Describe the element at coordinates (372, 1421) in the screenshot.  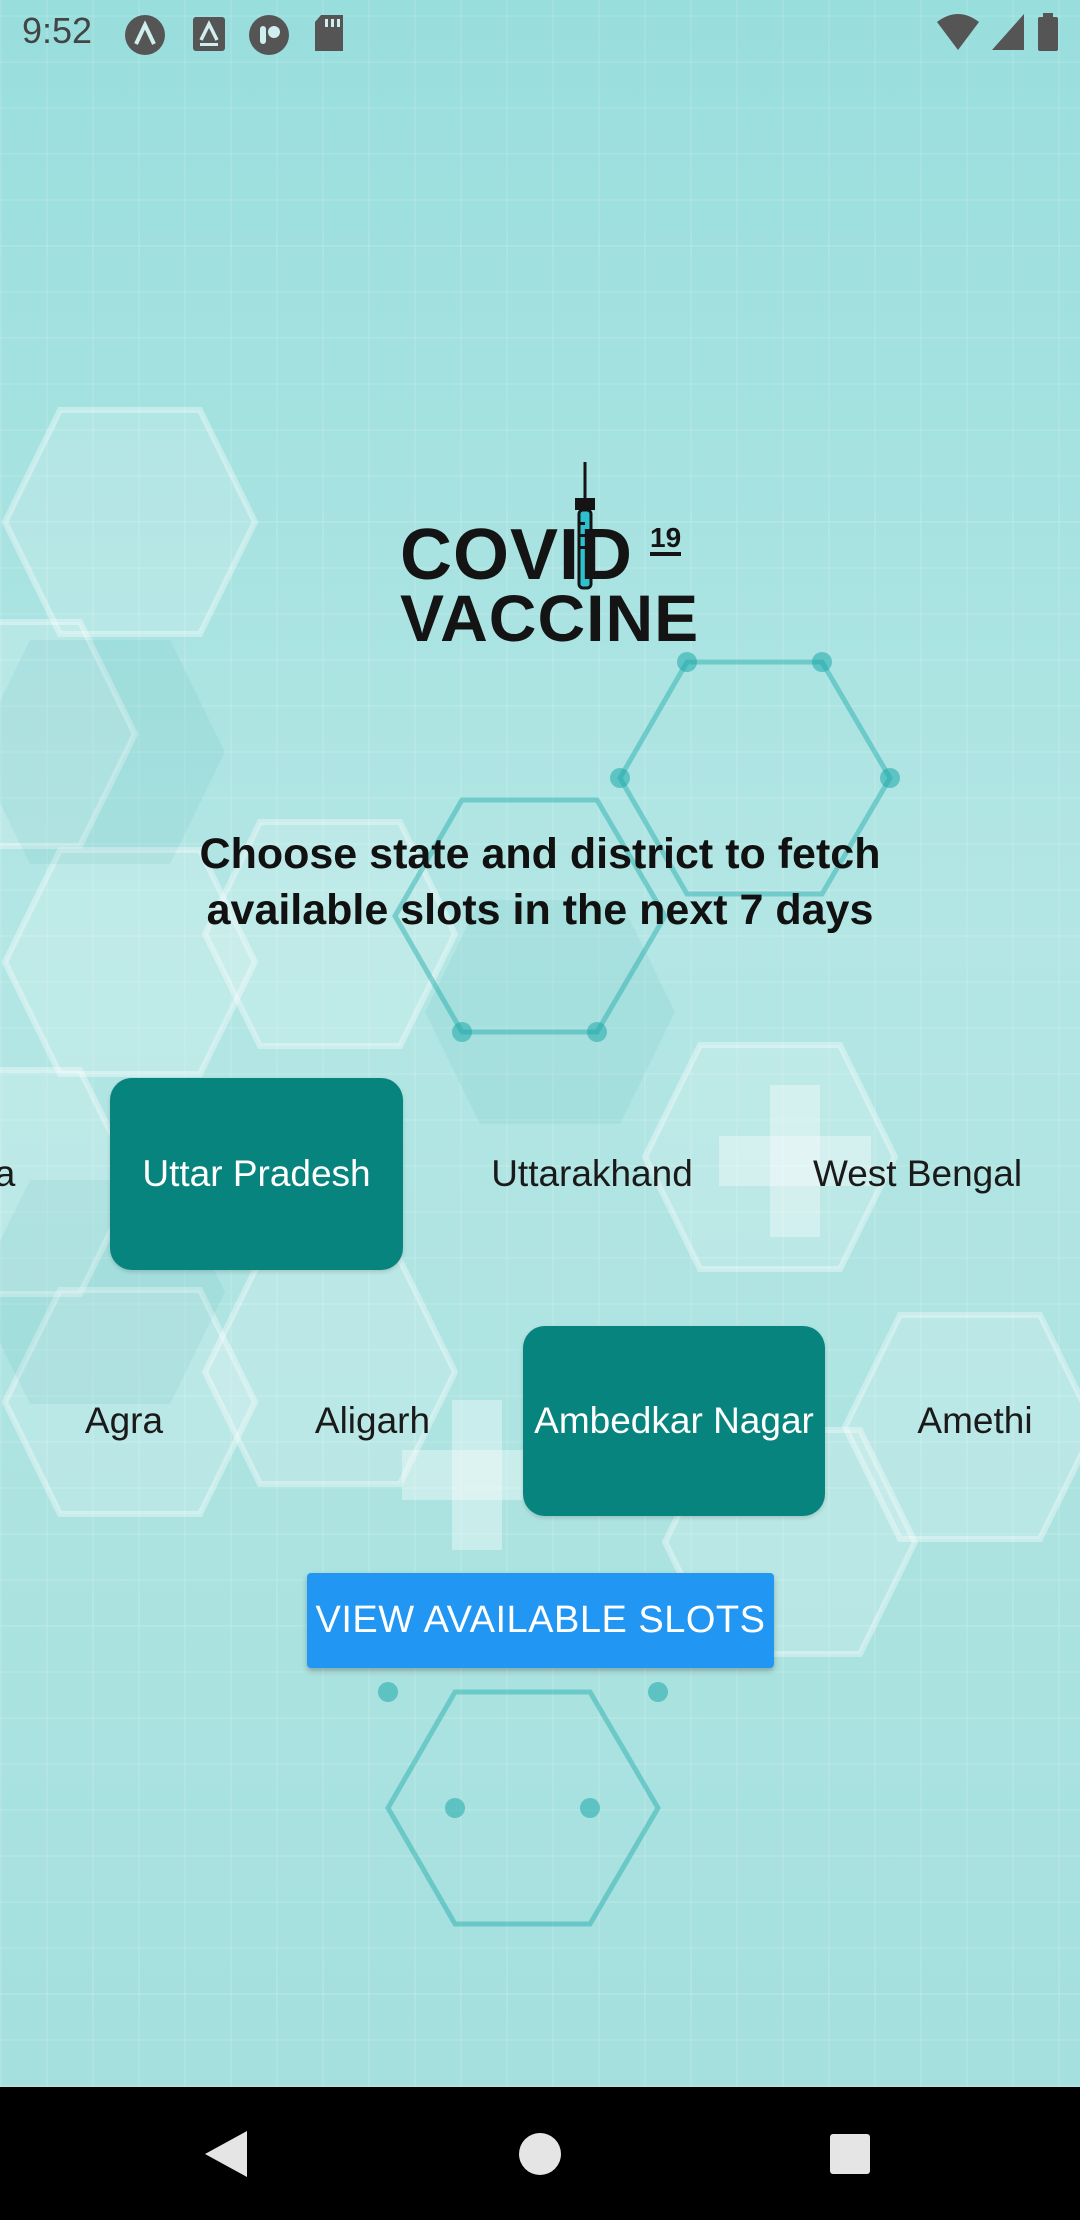
I see `district-option: Aligarh` at that location.